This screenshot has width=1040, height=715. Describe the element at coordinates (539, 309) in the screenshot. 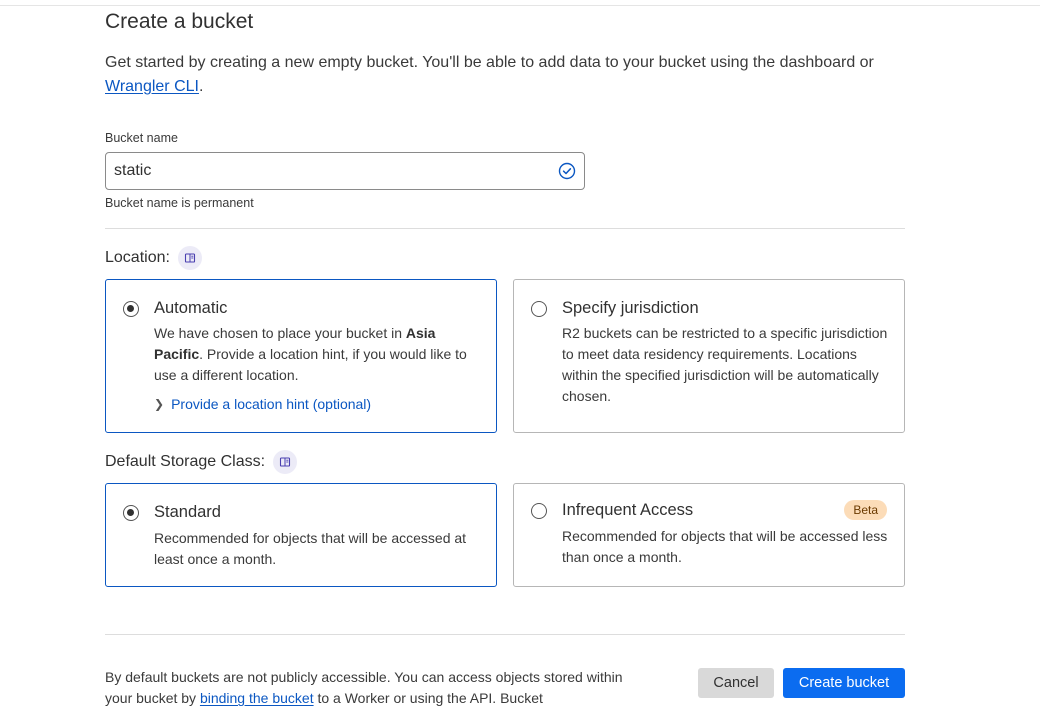

I see `jurisdiction-radio` at that location.